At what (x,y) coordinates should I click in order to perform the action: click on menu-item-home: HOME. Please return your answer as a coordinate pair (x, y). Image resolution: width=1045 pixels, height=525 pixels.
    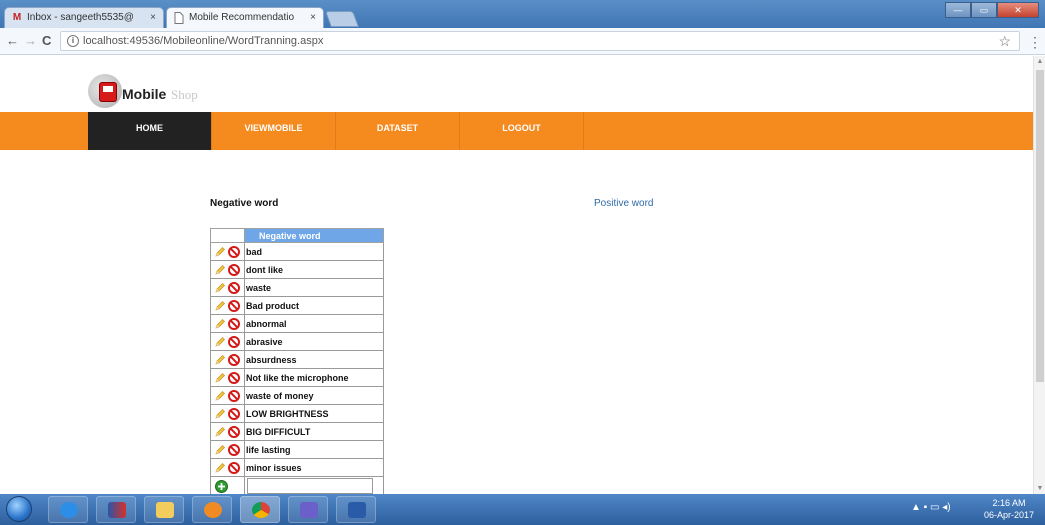
    Looking at the image, I should click on (150, 131).